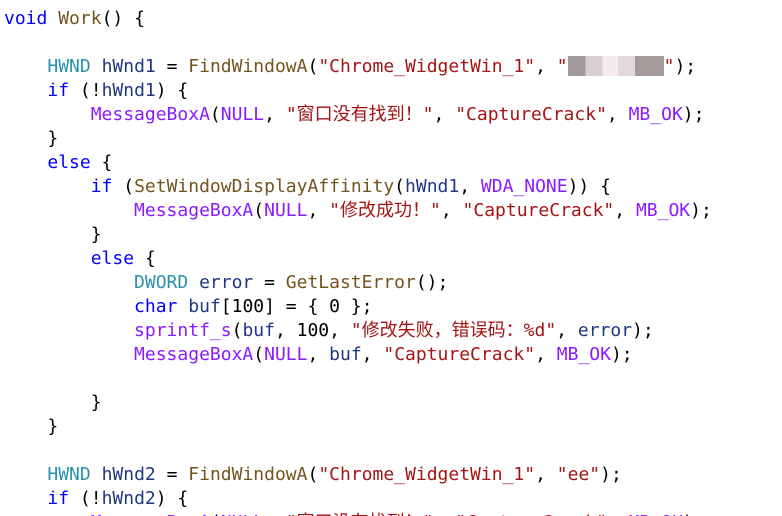  I want to click on punctuation-token: ();, so click(432, 282).